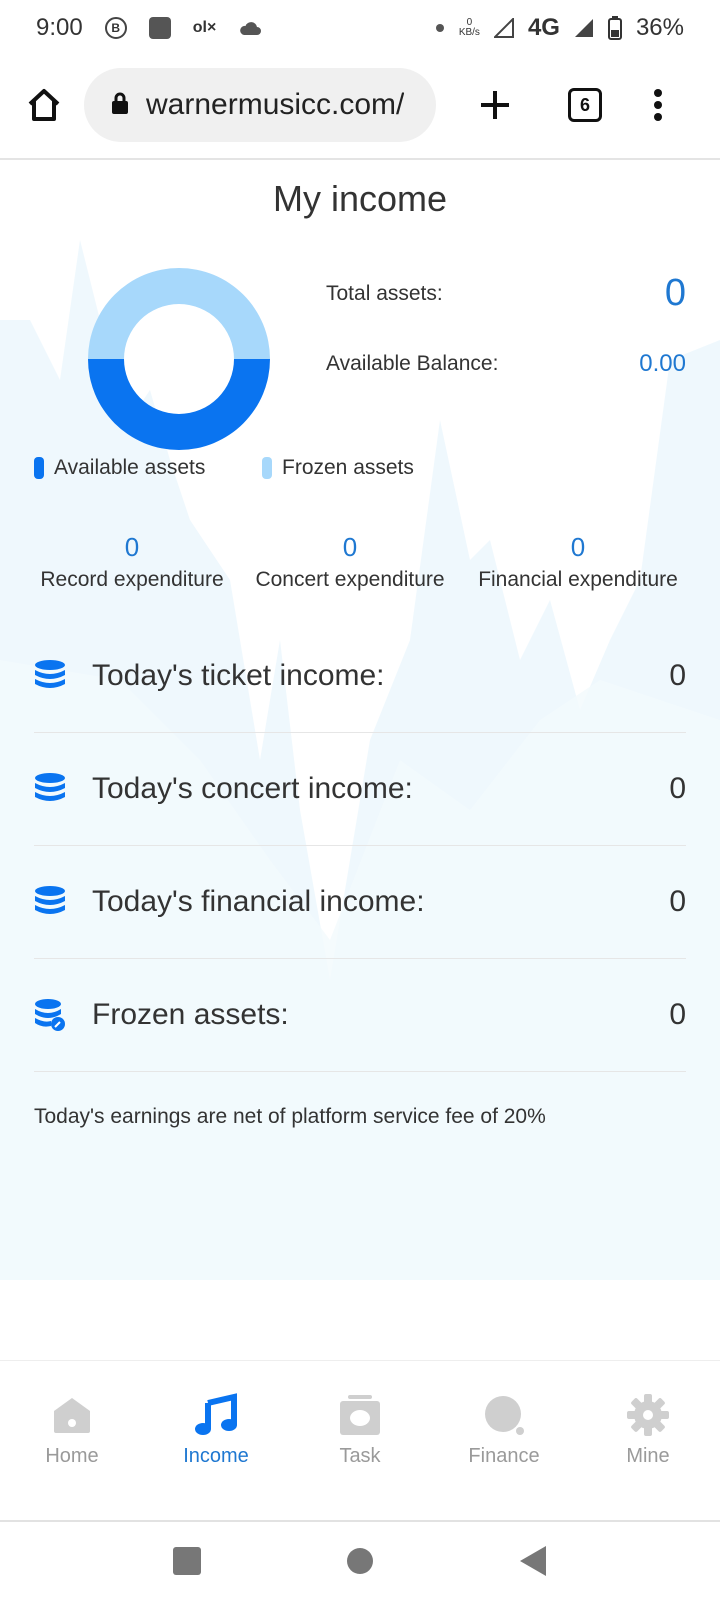  I want to click on net-speed: 0 KB/s, so click(469, 28).